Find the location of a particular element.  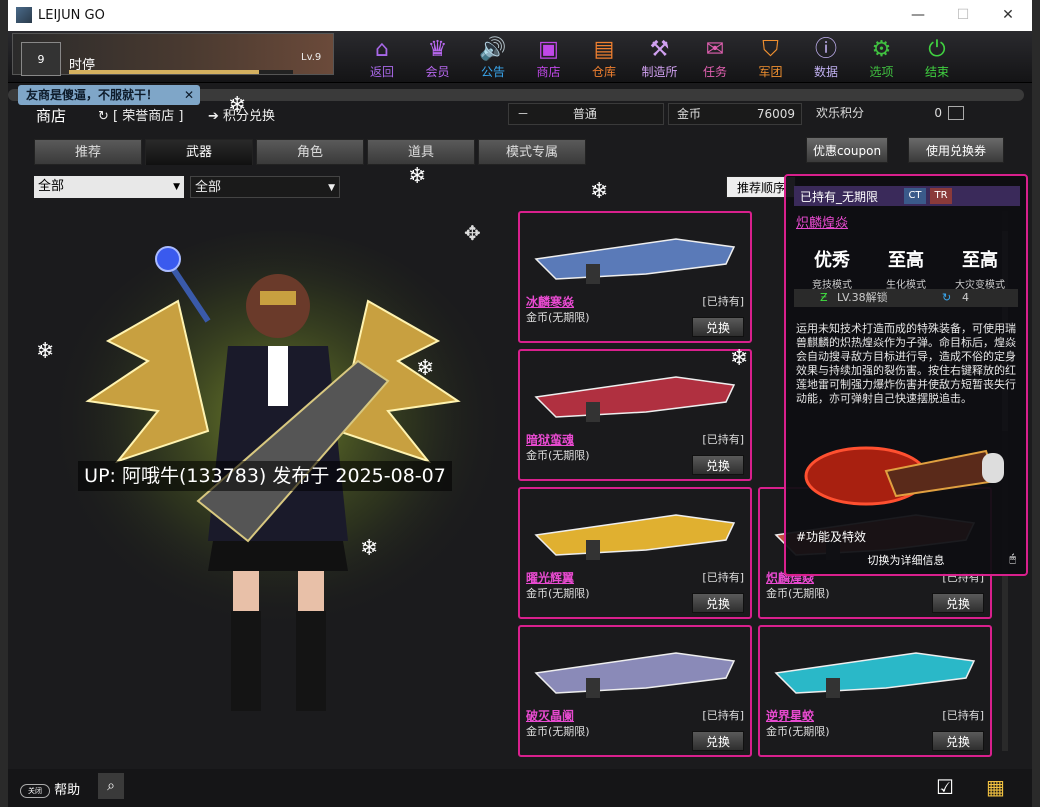

item-card: 逆界星蛟 [已持有] 金币(无期限) 兑换 is located at coordinates (875, 691).